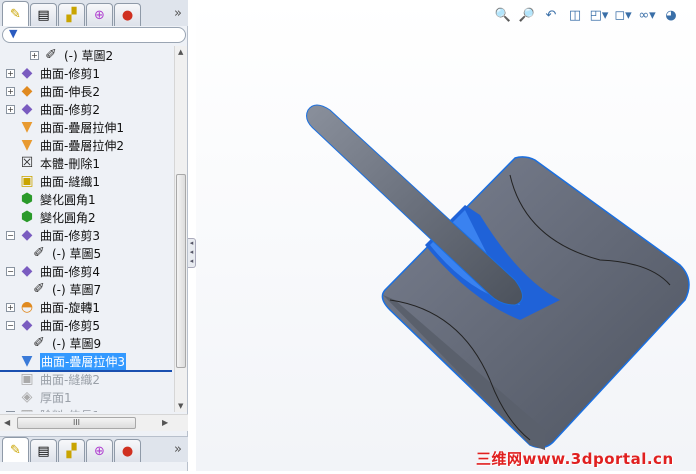 The height and width of the screenshot is (474, 696). I want to click on loft-icon: ▼, so click(27, 127).